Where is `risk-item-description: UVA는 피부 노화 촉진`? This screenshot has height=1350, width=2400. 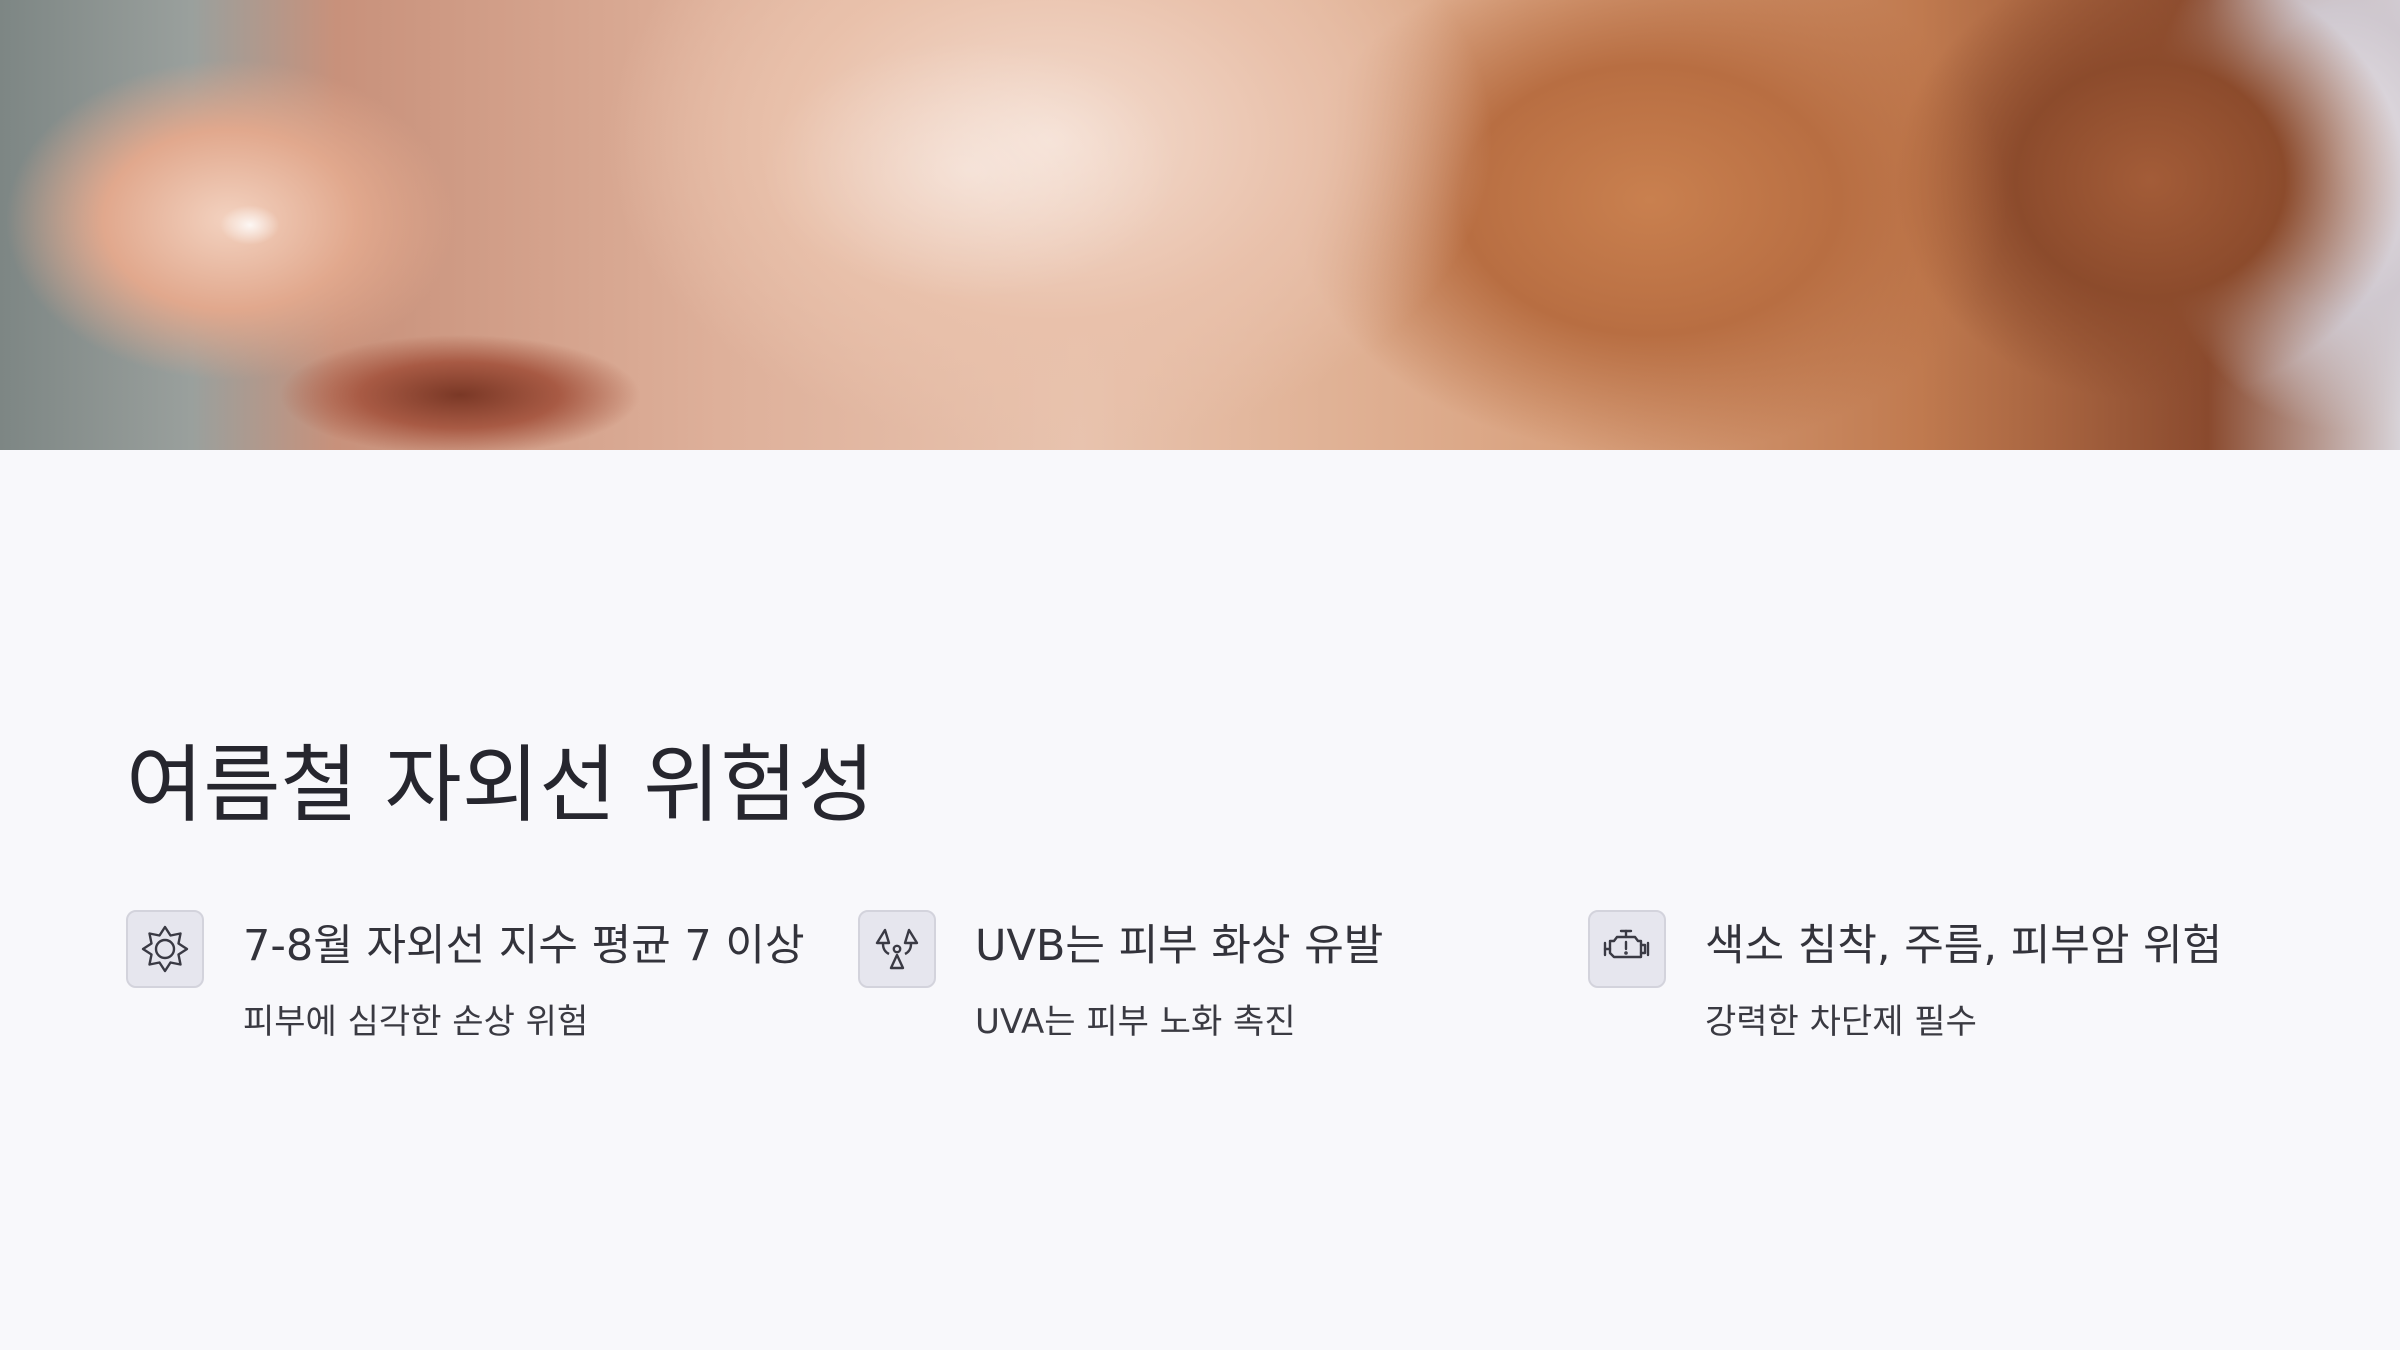 risk-item-description: UVA는 피부 노화 촉진 is located at coordinates (1135, 1022).